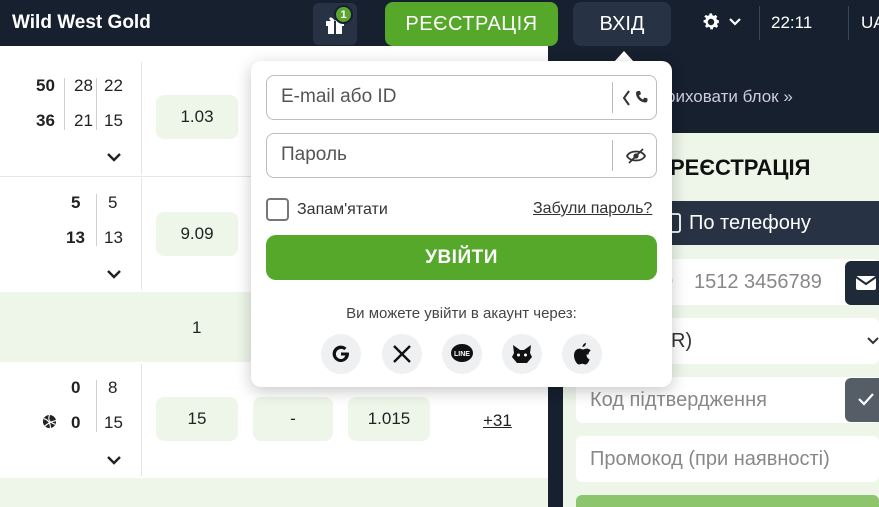 Image resolution: width=879 pixels, height=507 pixels. What do you see at coordinates (75, 237) in the screenshot?
I see `score-away-total: 13` at bounding box center [75, 237].